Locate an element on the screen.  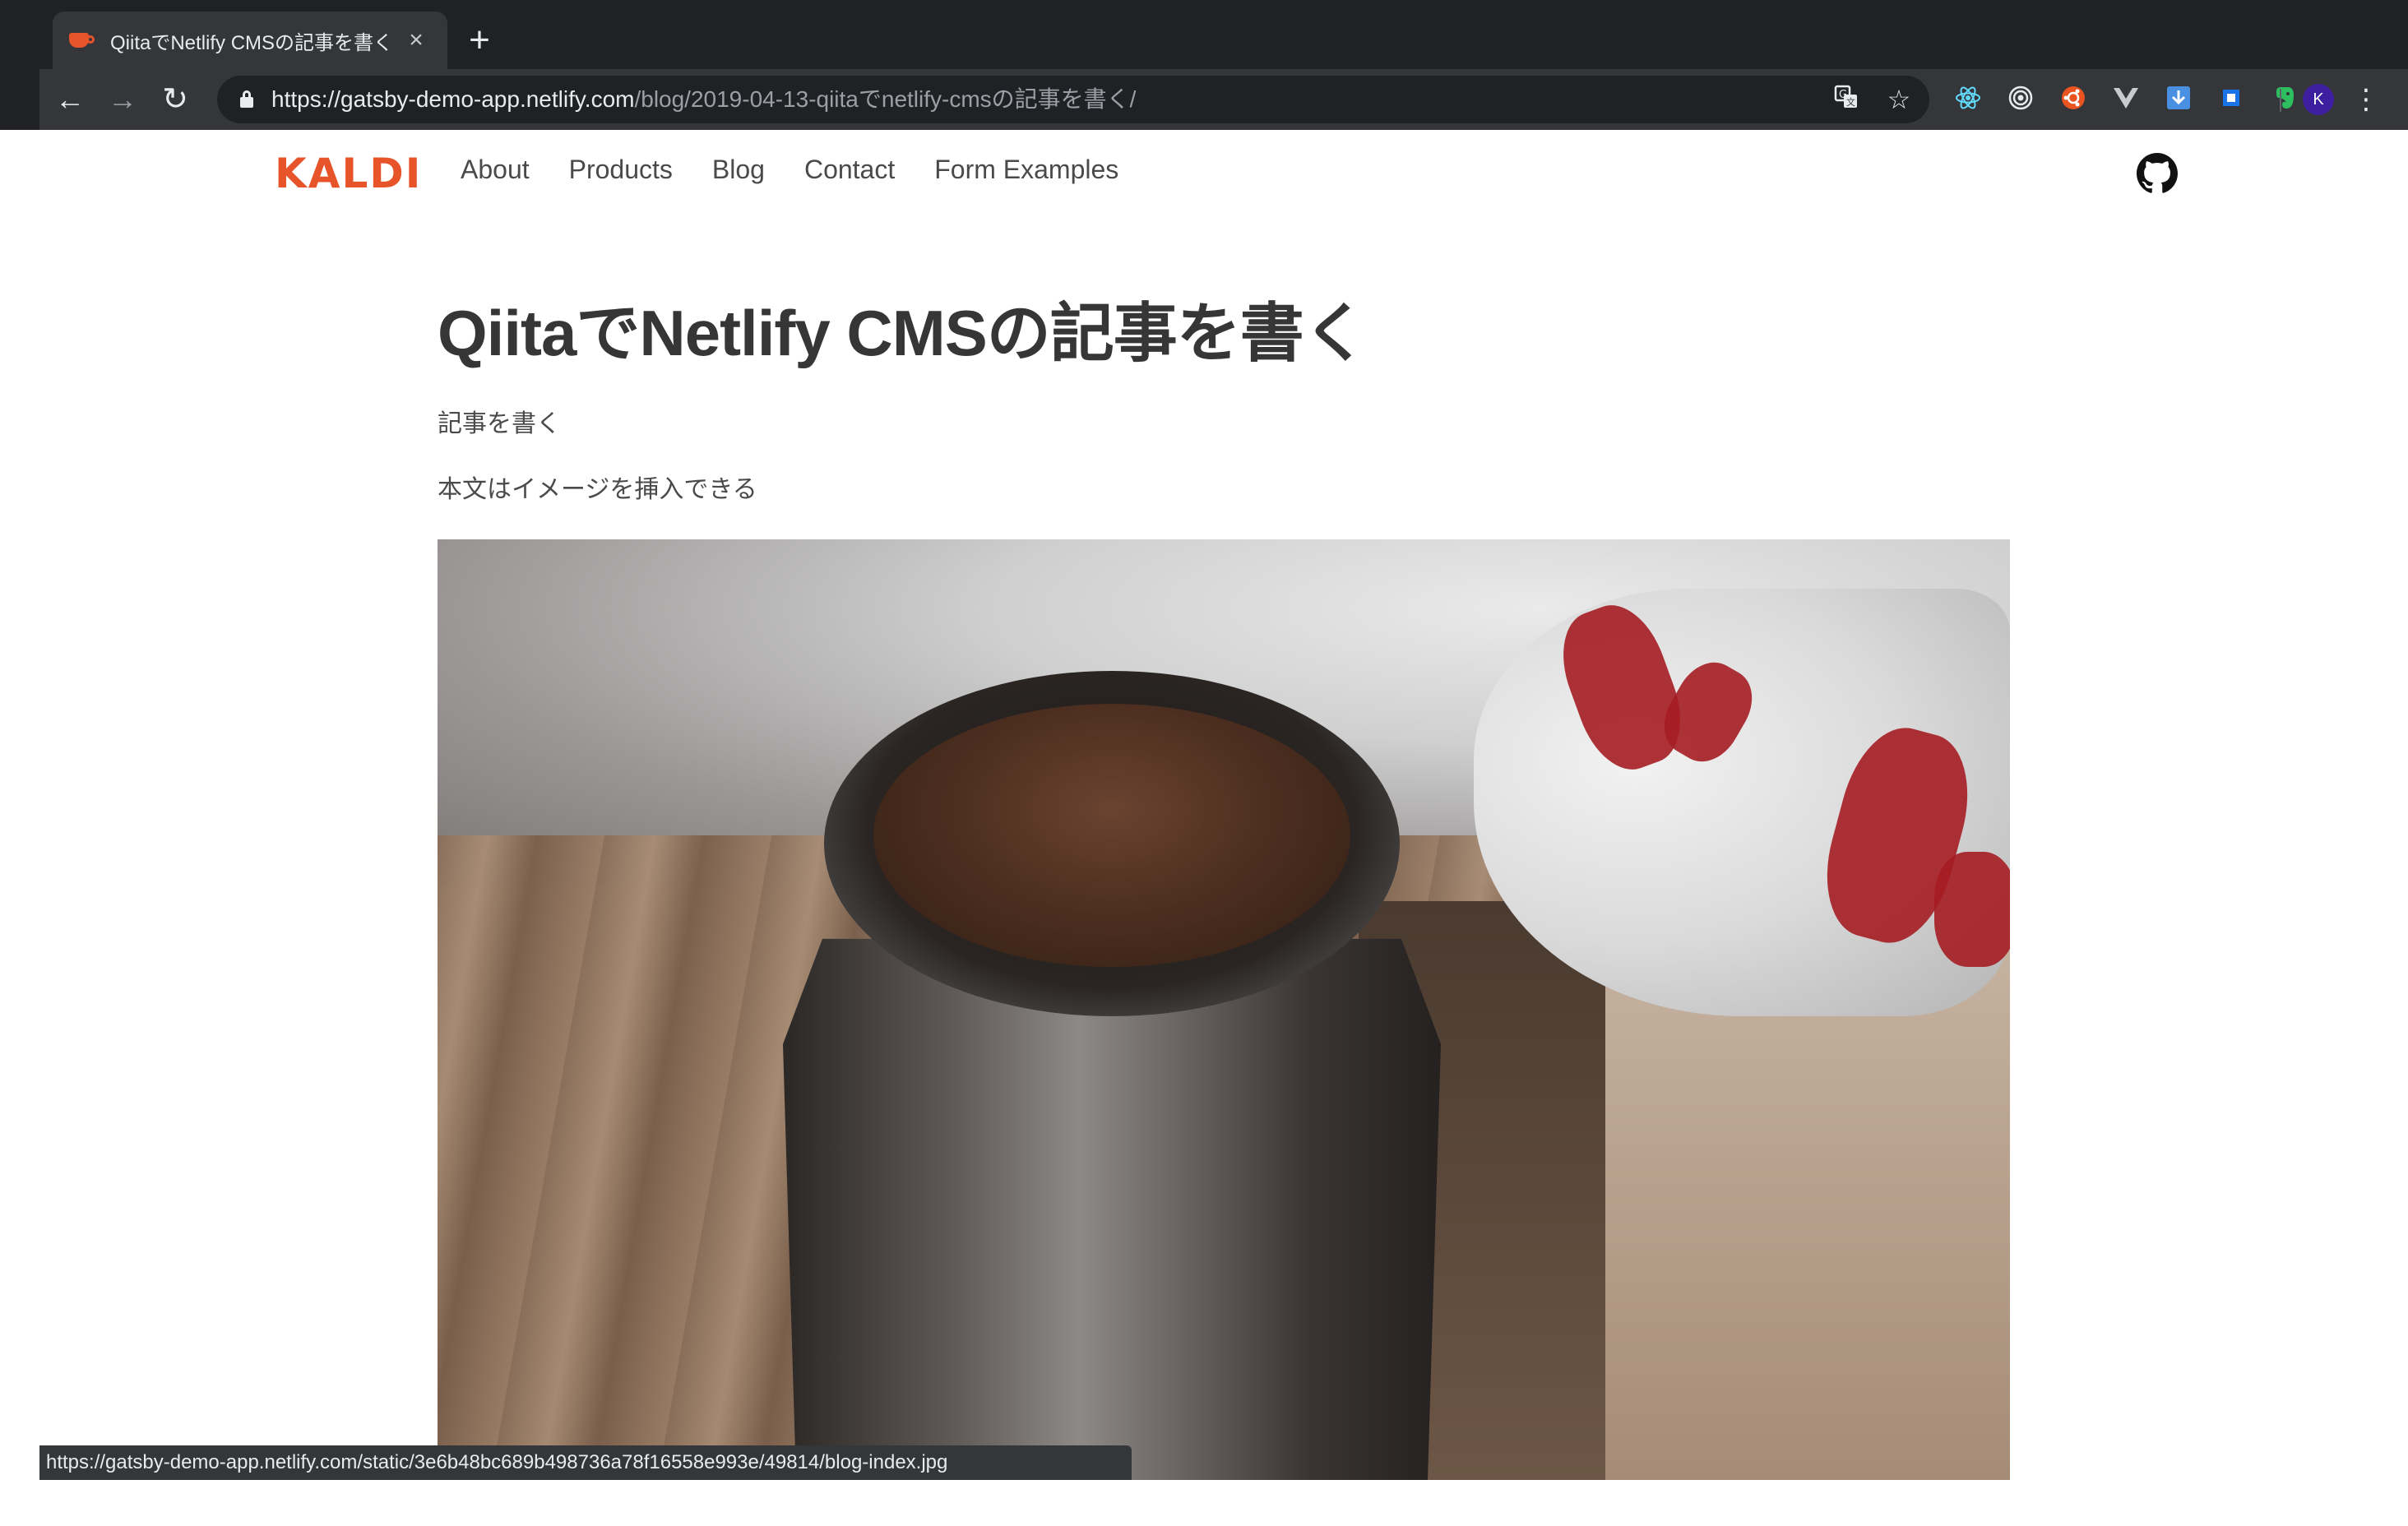
new-tab-button: + is located at coordinates (479, 40).